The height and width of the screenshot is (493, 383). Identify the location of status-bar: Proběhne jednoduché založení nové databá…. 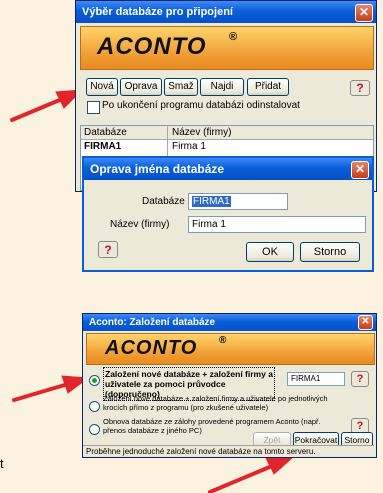
(228, 451).